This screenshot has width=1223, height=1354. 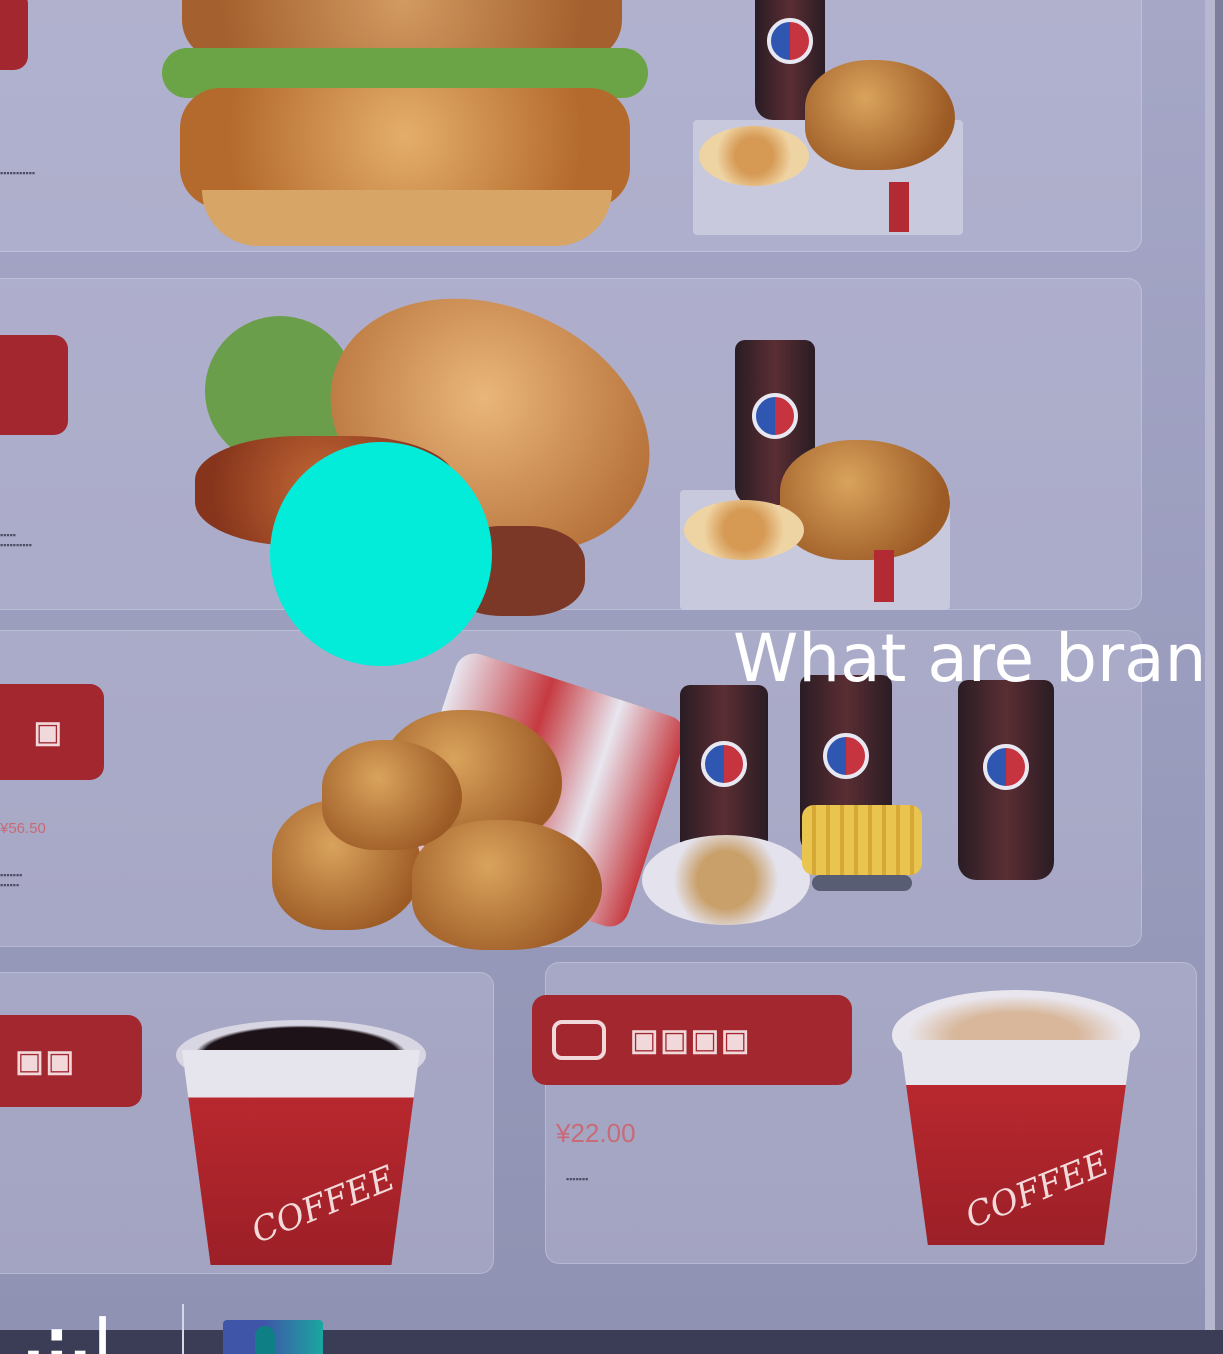 What do you see at coordinates (301, 1142) in the screenshot?
I see `coffee-image-1: COFFEE` at bounding box center [301, 1142].